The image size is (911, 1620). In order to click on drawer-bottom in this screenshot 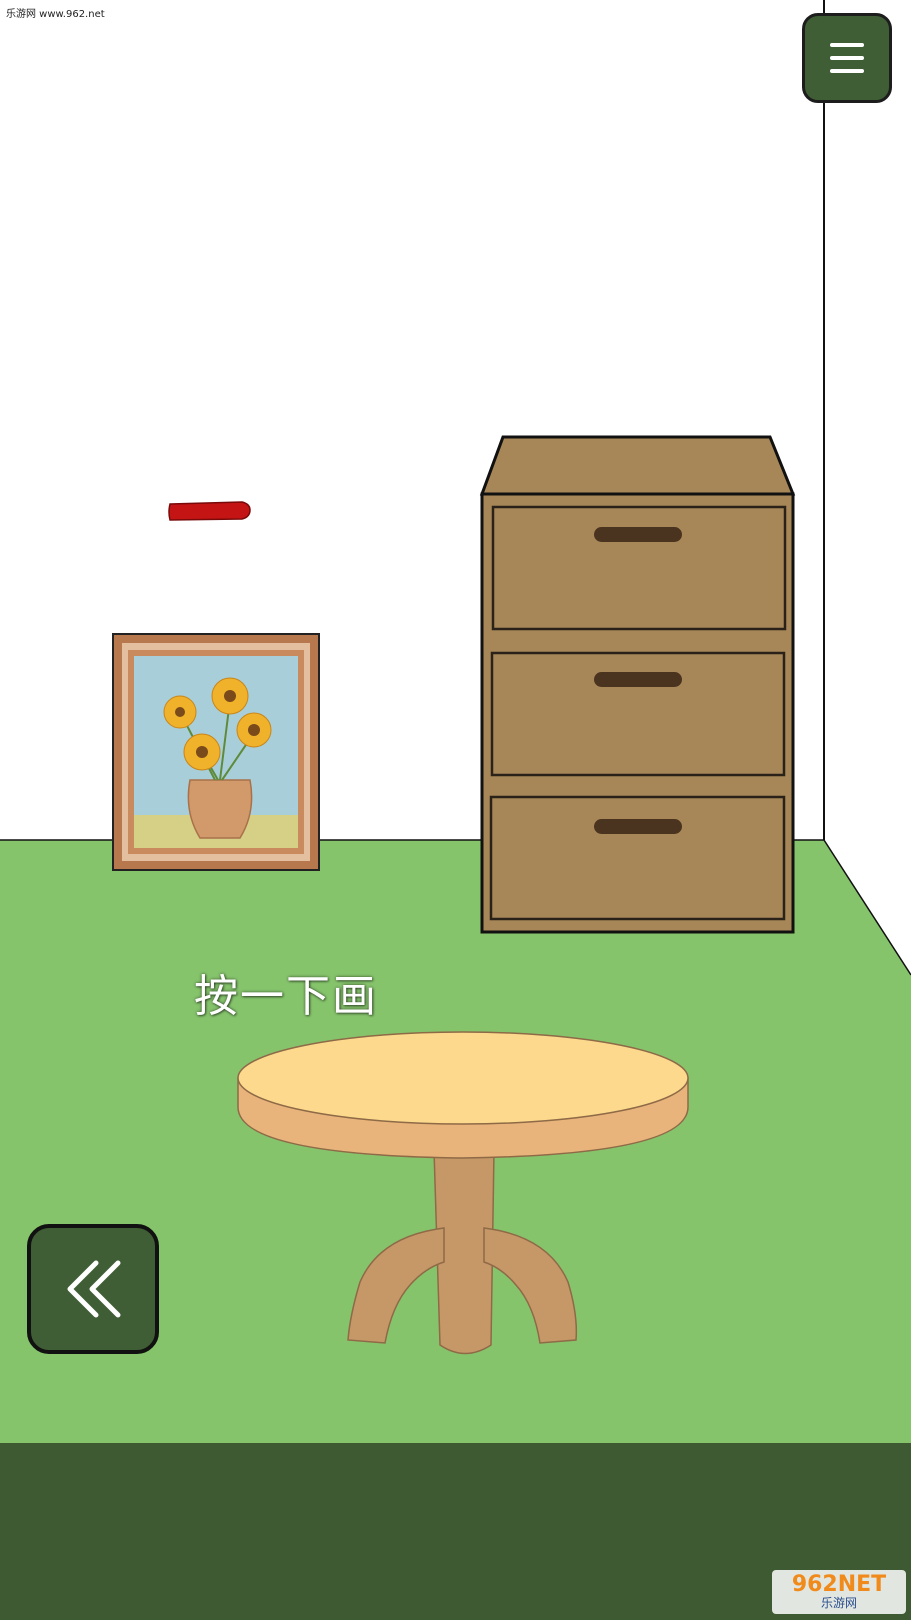, I will do `click(637, 858)`.